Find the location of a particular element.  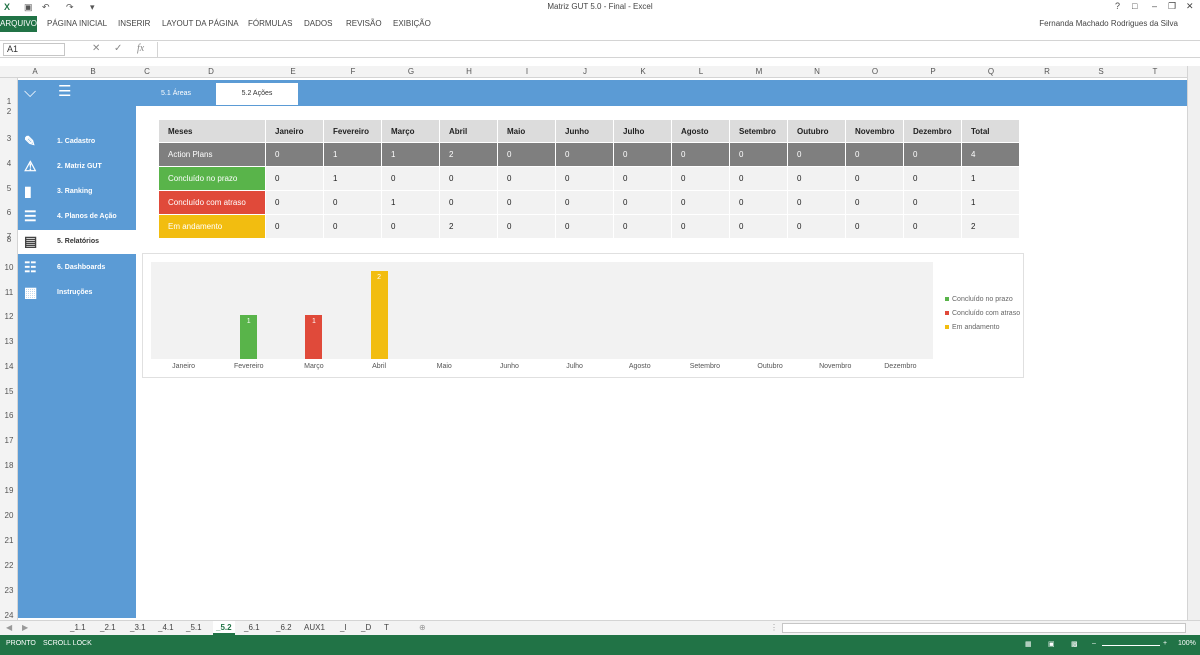

row-header: 20 is located at coordinates (9, 515).